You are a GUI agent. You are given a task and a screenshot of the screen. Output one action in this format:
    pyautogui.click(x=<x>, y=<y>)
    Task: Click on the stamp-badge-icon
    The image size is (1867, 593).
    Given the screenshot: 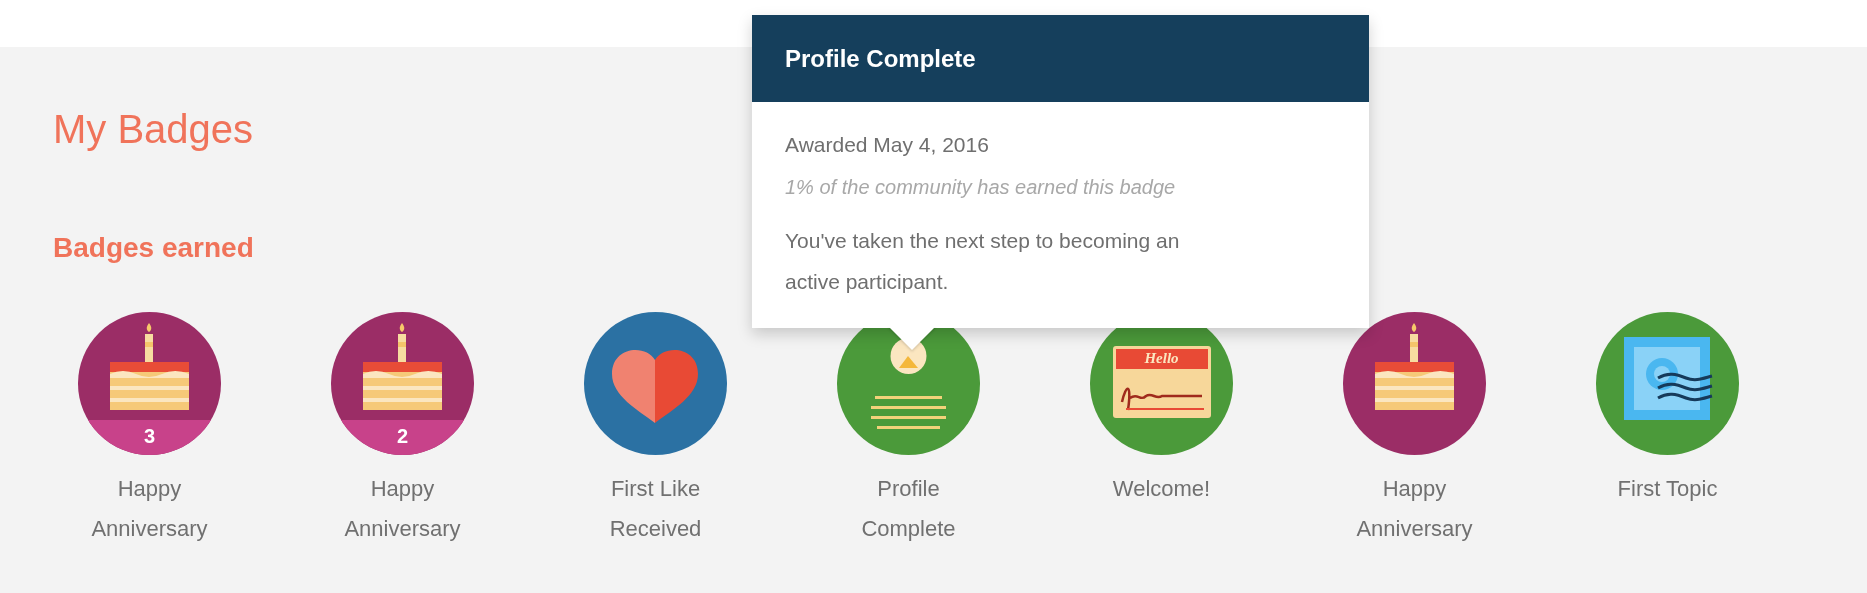 What is the action you would take?
    pyautogui.click(x=1667, y=383)
    